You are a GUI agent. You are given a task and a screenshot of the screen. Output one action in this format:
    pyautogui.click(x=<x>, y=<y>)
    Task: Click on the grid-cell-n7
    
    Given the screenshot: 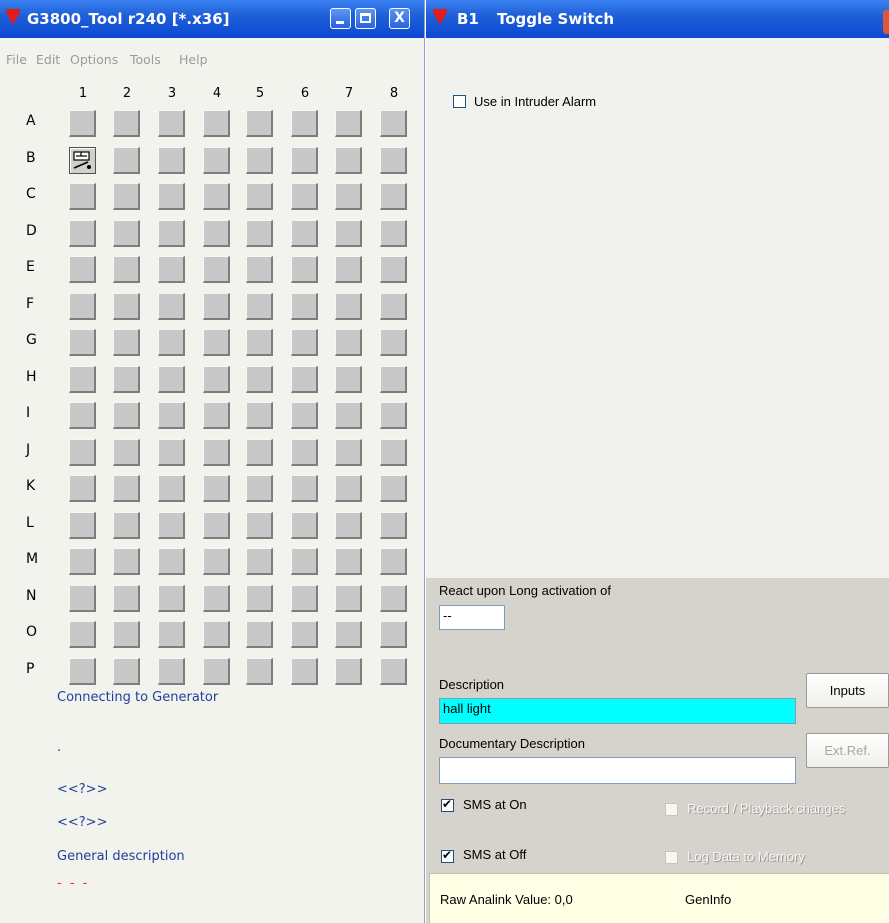 What is the action you would take?
    pyautogui.click(x=348, y=598)
    